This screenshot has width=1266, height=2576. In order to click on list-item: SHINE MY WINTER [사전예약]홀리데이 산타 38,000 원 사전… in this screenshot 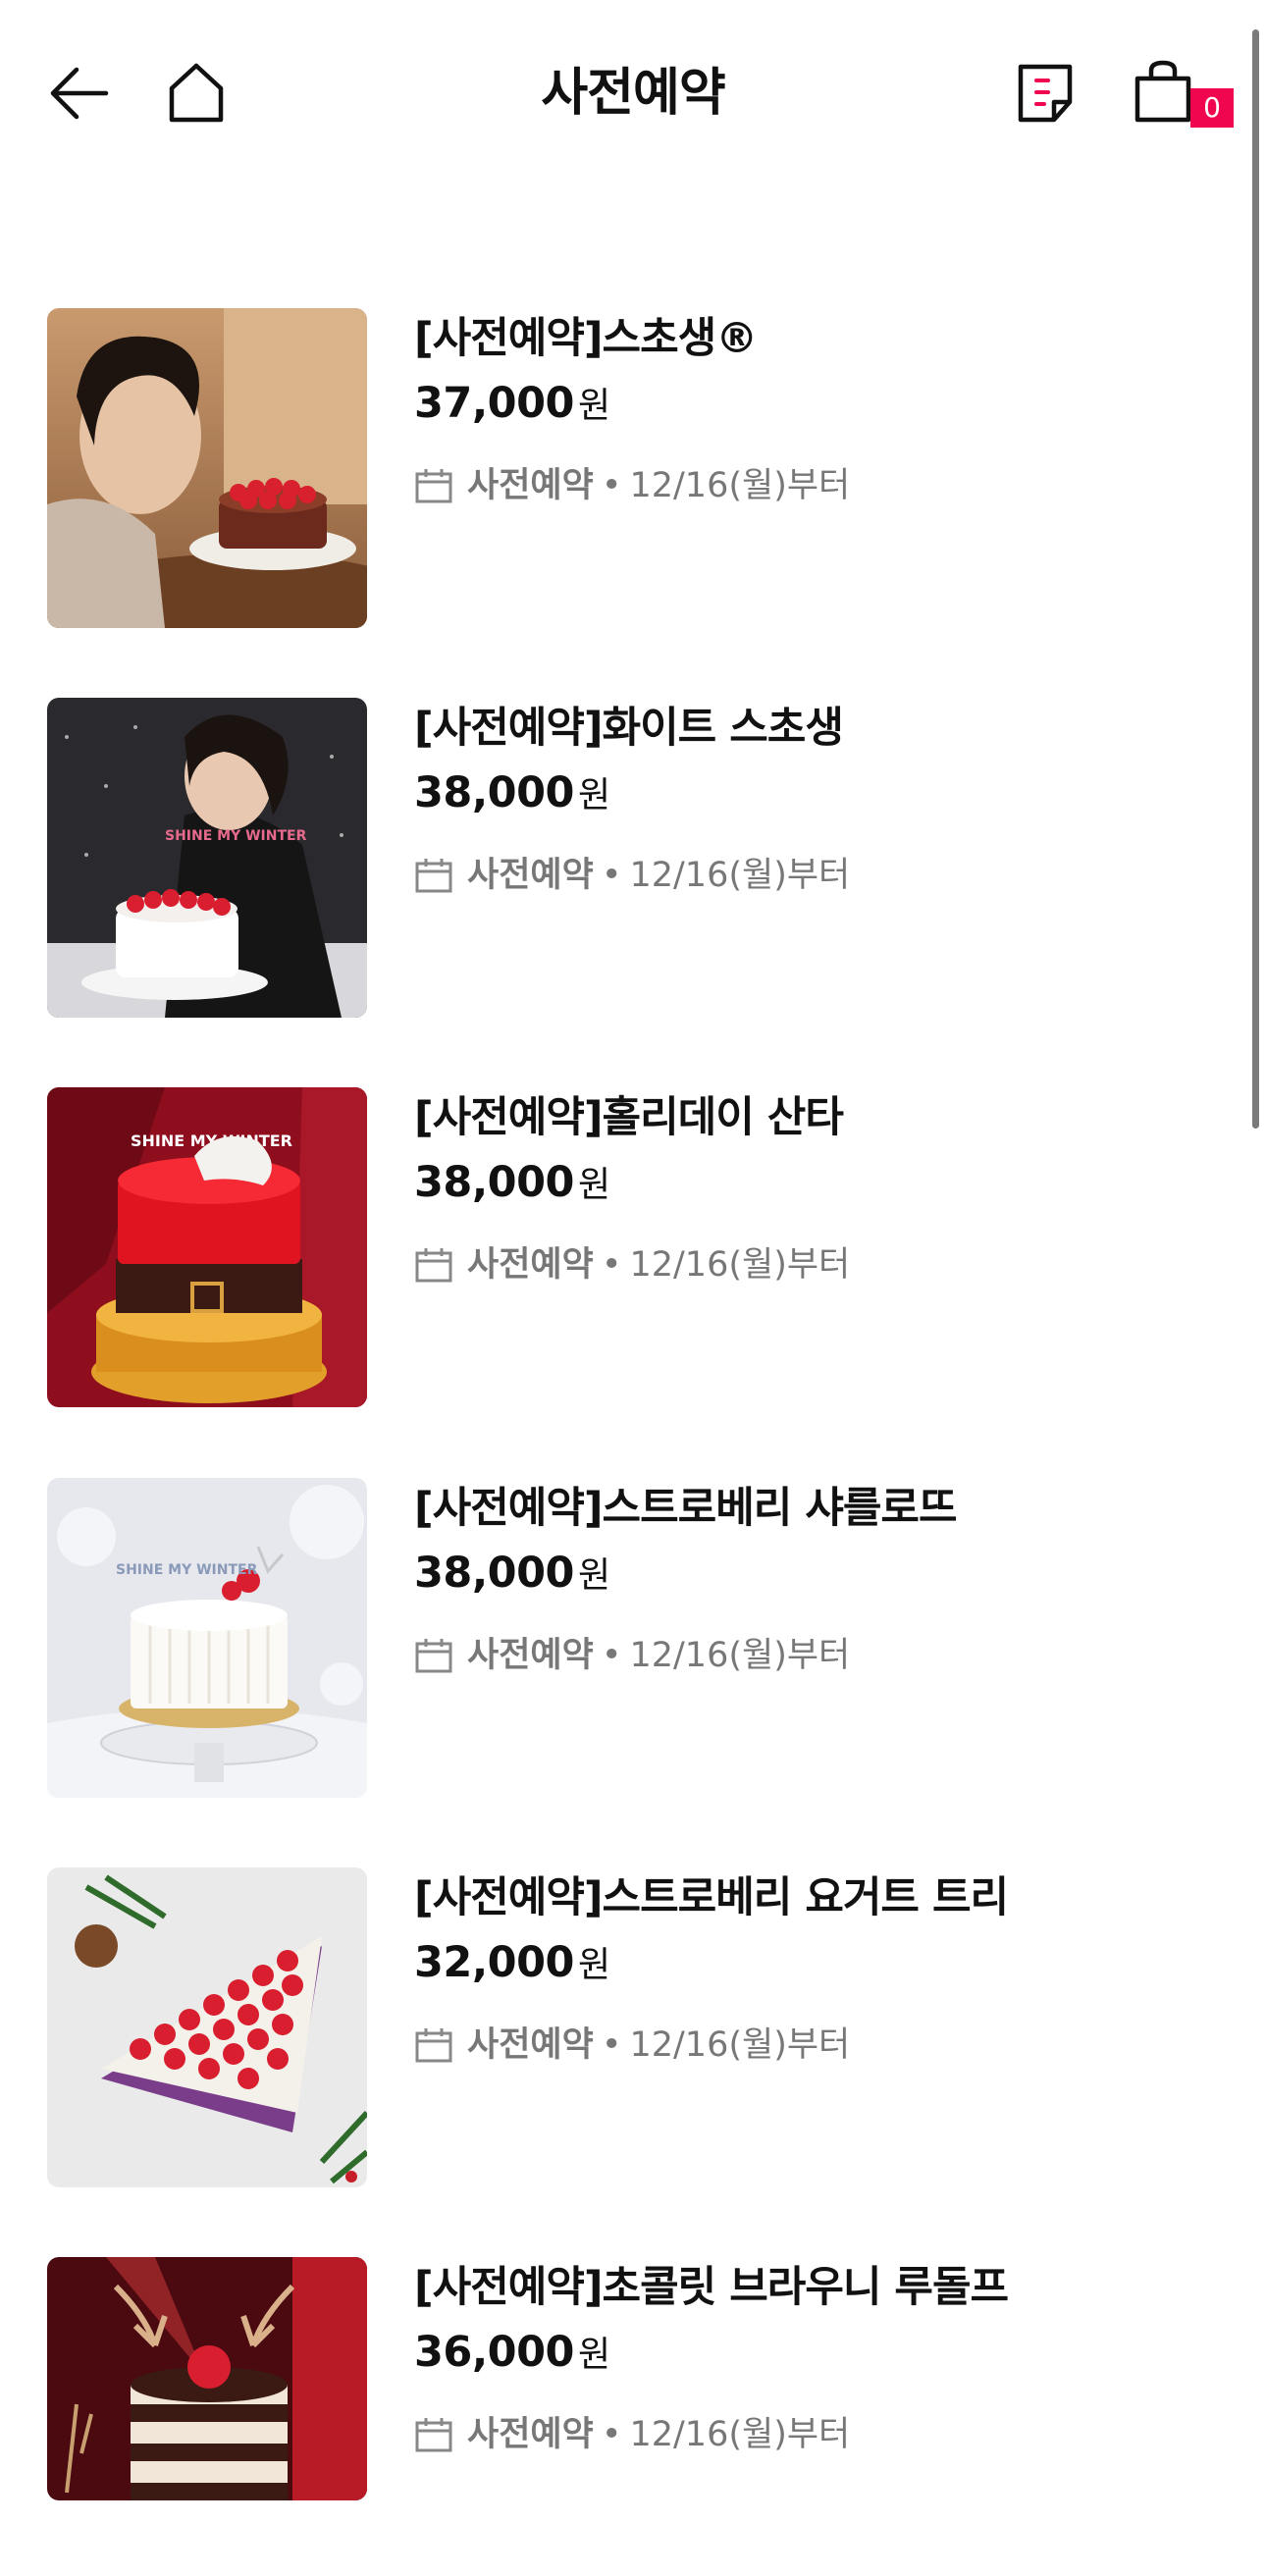, I will do `click(618, 1247)`.